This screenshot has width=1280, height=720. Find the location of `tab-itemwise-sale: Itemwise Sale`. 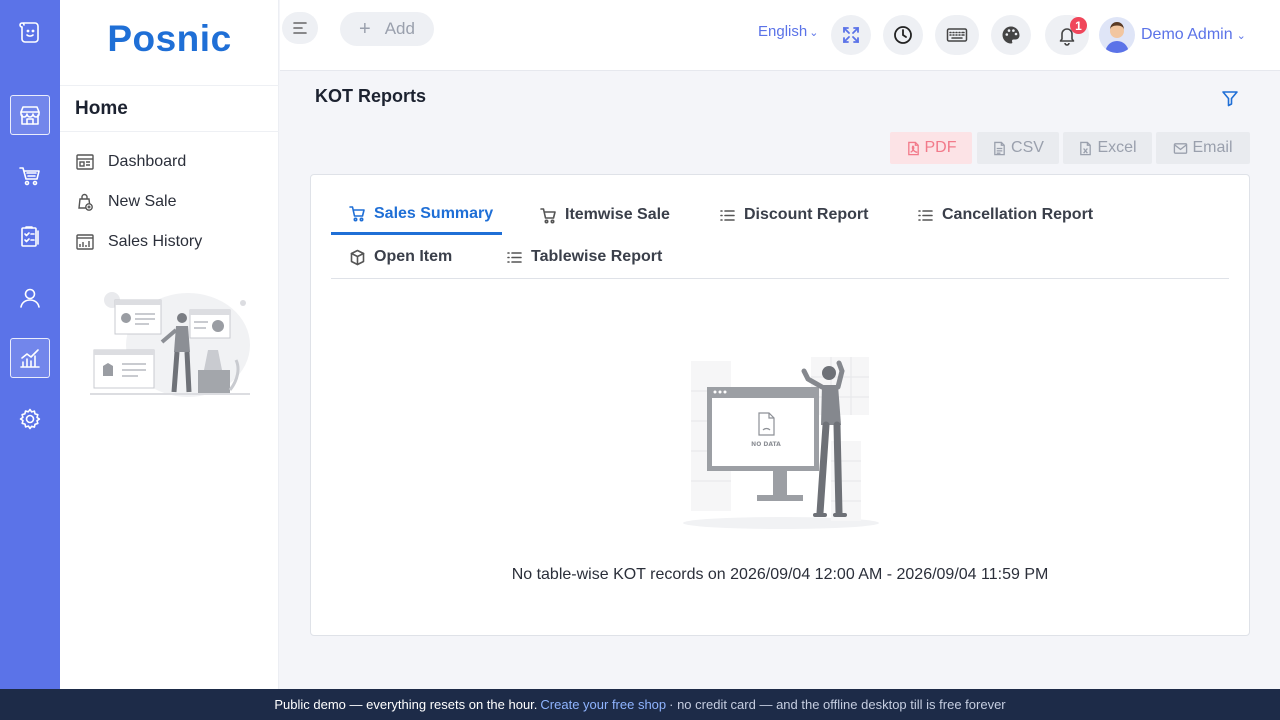

tab-itemwise-sale: Itemwise Sale is located at coordinates (596, 215).